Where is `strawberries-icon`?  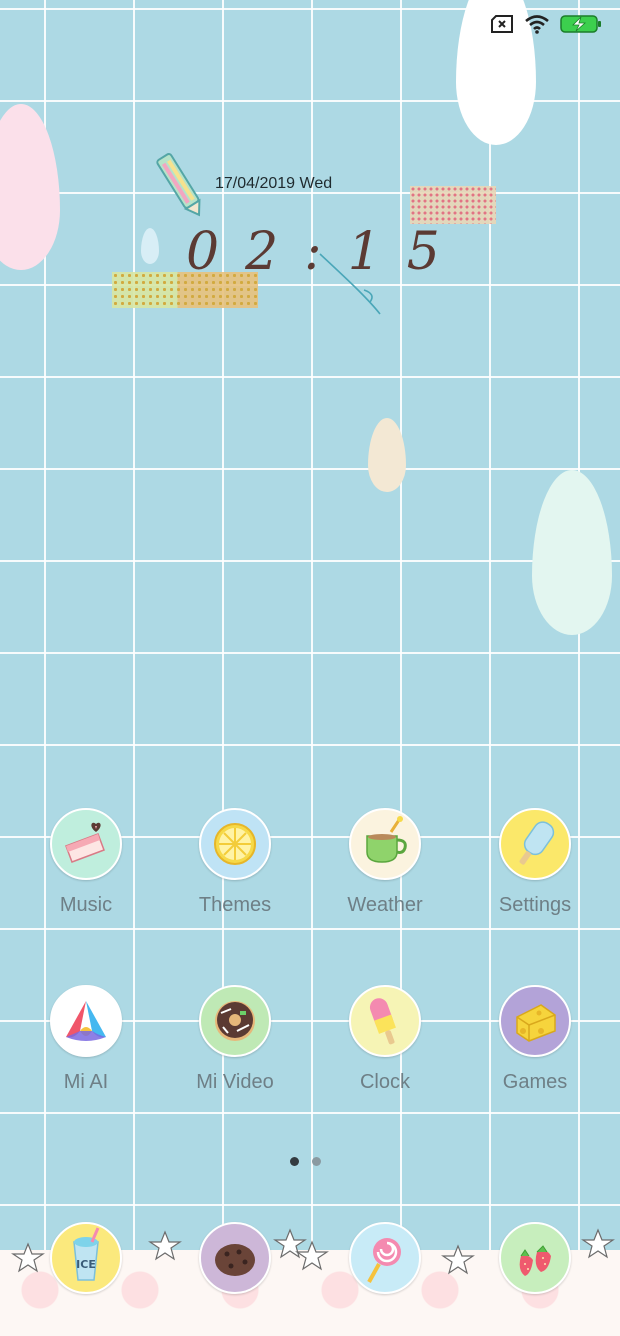
strawberries-icon is located at coordinates (535, 1258).